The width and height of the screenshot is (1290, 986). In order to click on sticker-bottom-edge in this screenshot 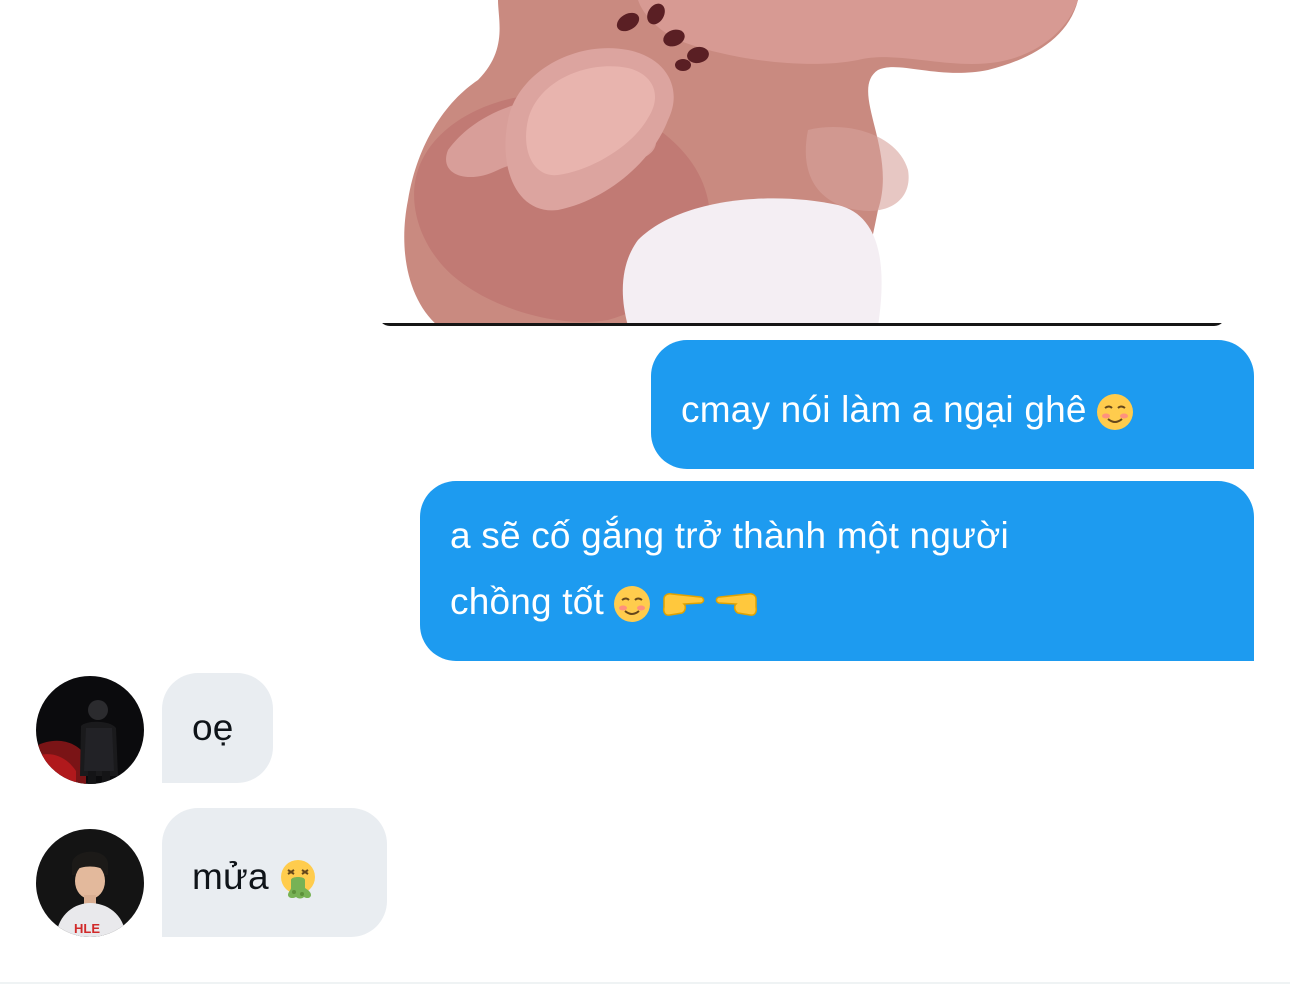, I will do `click(802, 324)`.